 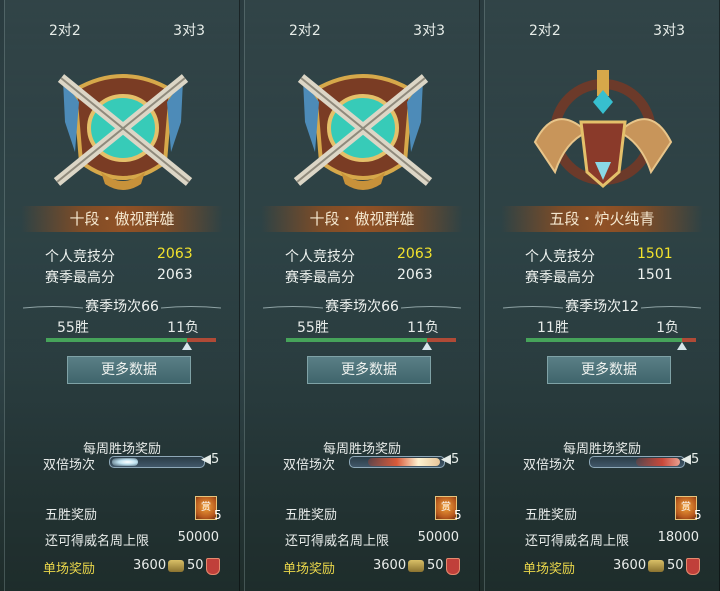 I want to click on wins-count: 11胜, so click(x=553, y=328).